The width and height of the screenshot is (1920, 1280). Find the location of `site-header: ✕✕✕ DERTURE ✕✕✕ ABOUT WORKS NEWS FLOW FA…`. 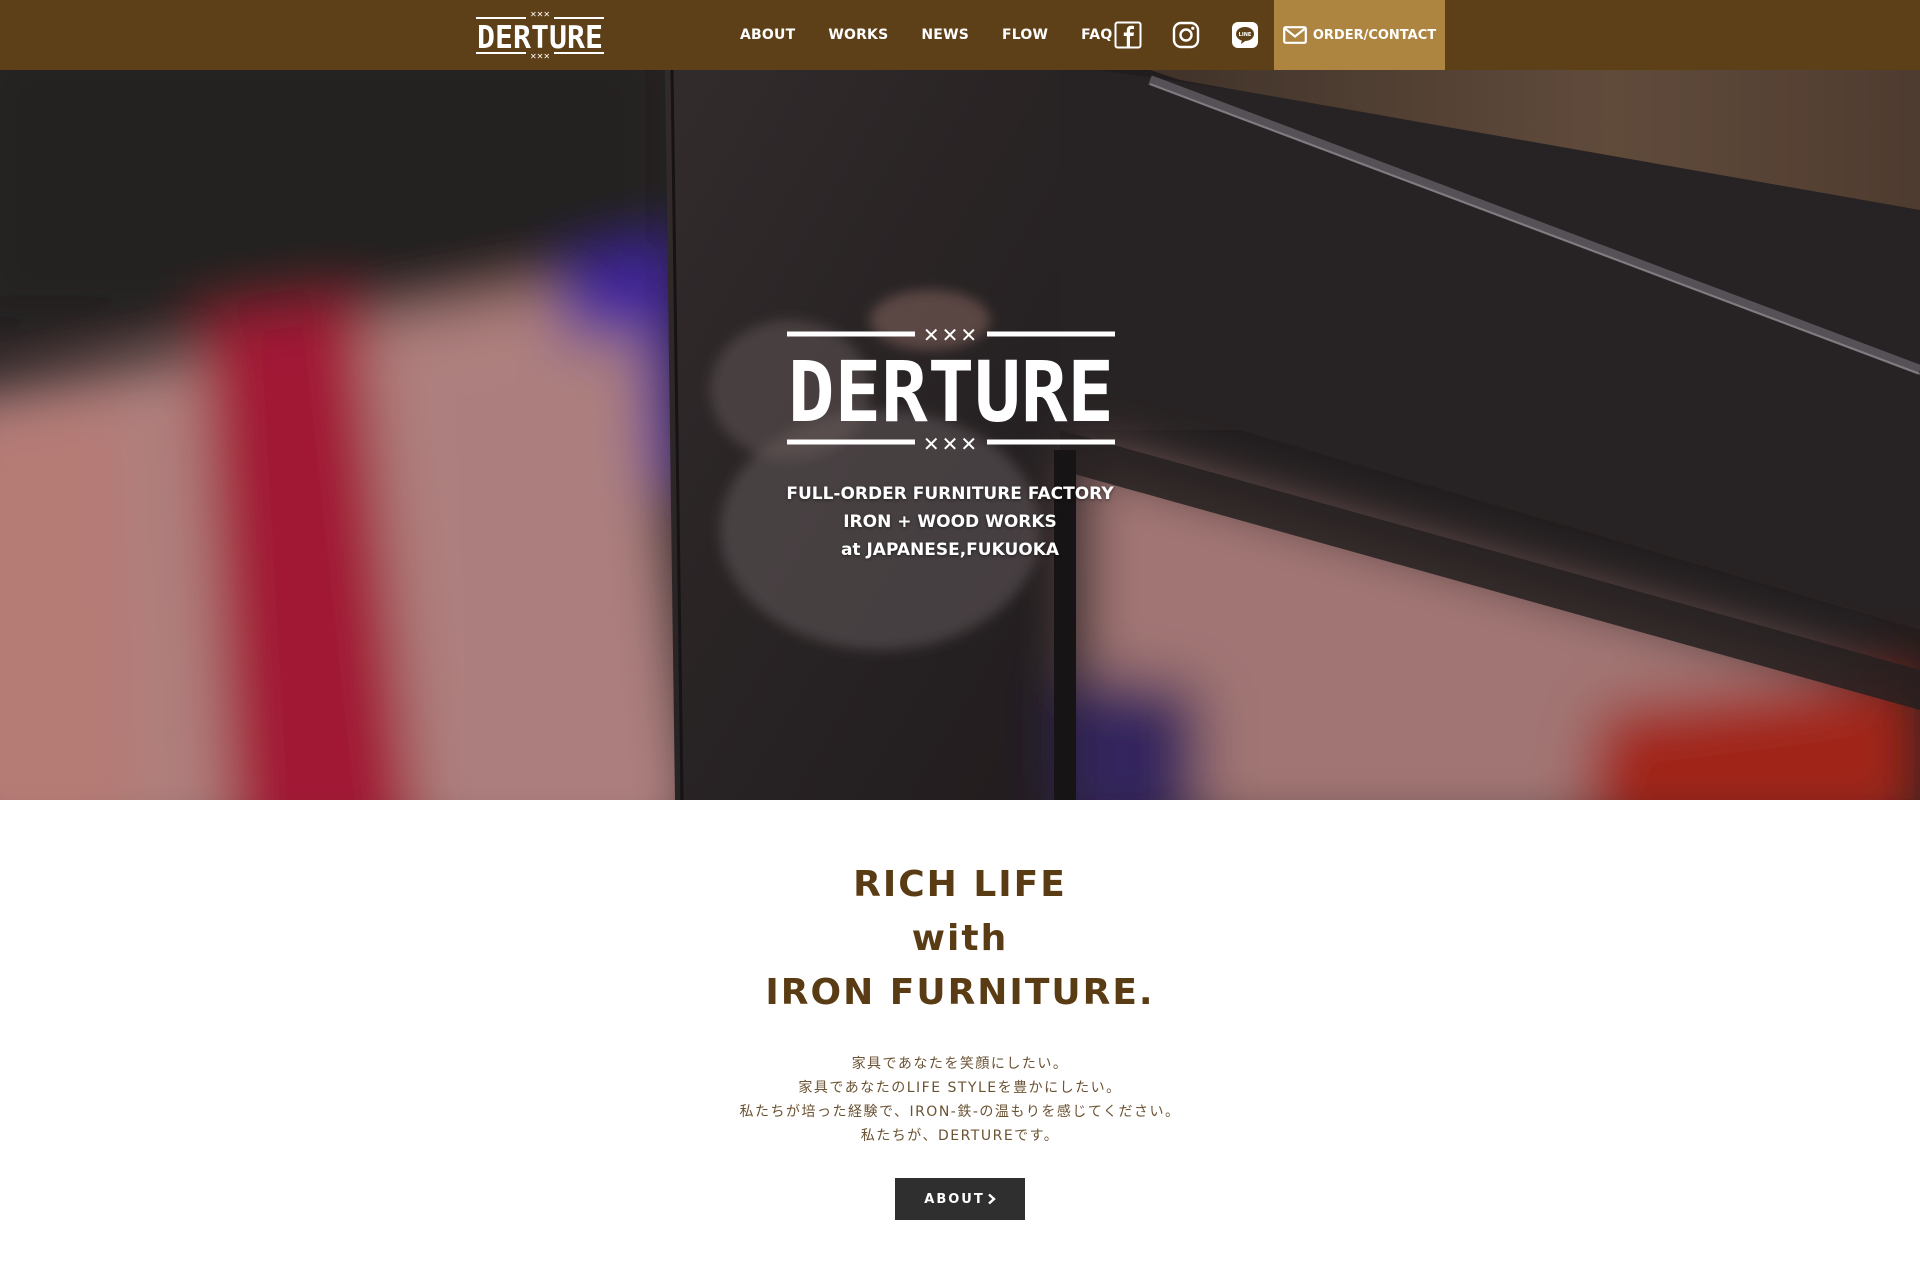

site-header: ✕✕✕ DERTURE ✕✕✕ ABOUT WORKS NEWS FLOW FA… is located at coordinates (960, 35).